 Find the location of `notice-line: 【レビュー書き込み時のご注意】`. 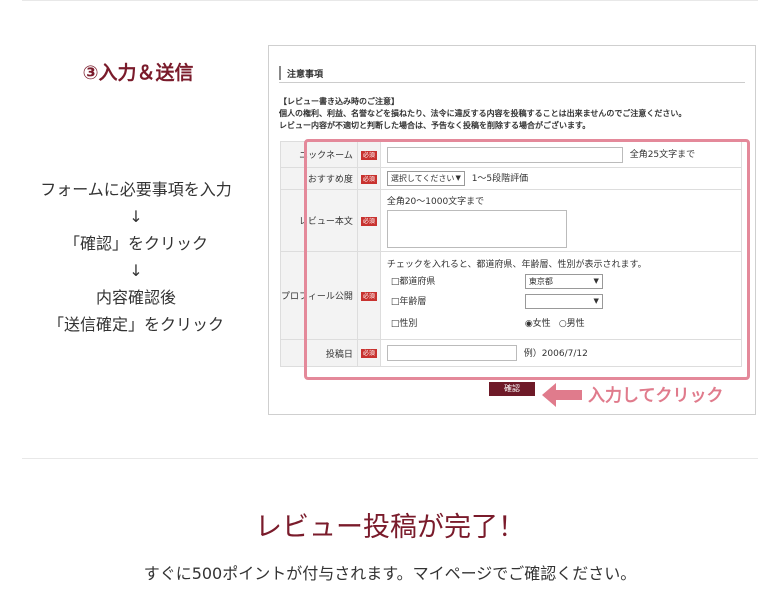

notice-line: 【レビュー書き込み時のご注意】 is located at coordinates (339, 101).